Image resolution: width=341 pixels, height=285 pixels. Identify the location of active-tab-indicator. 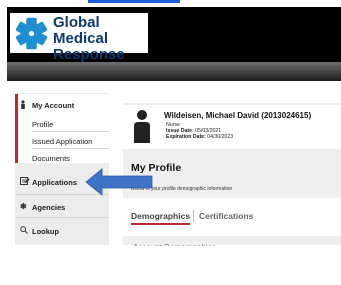
(160, 224).